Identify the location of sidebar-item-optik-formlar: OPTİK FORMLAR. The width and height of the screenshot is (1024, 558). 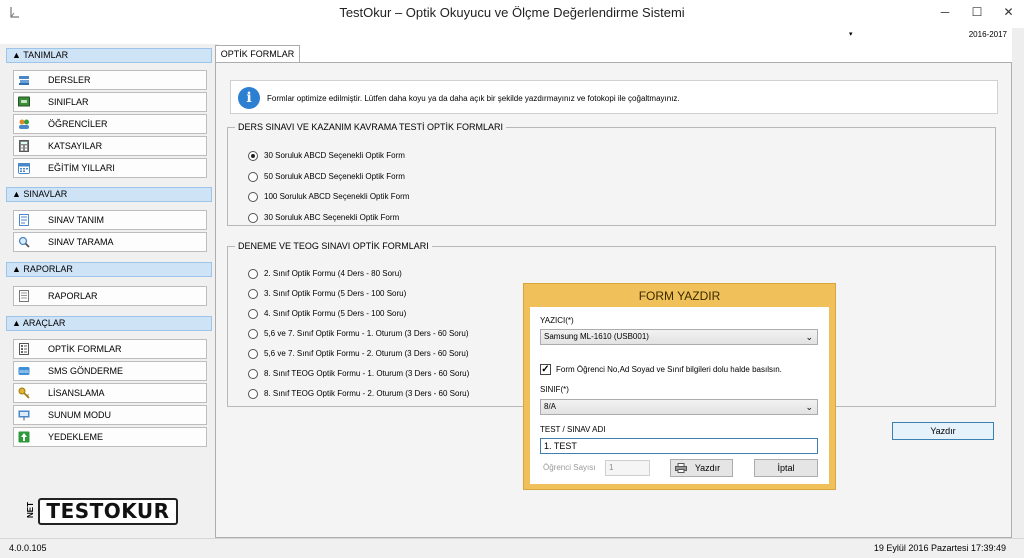
(110, 349).